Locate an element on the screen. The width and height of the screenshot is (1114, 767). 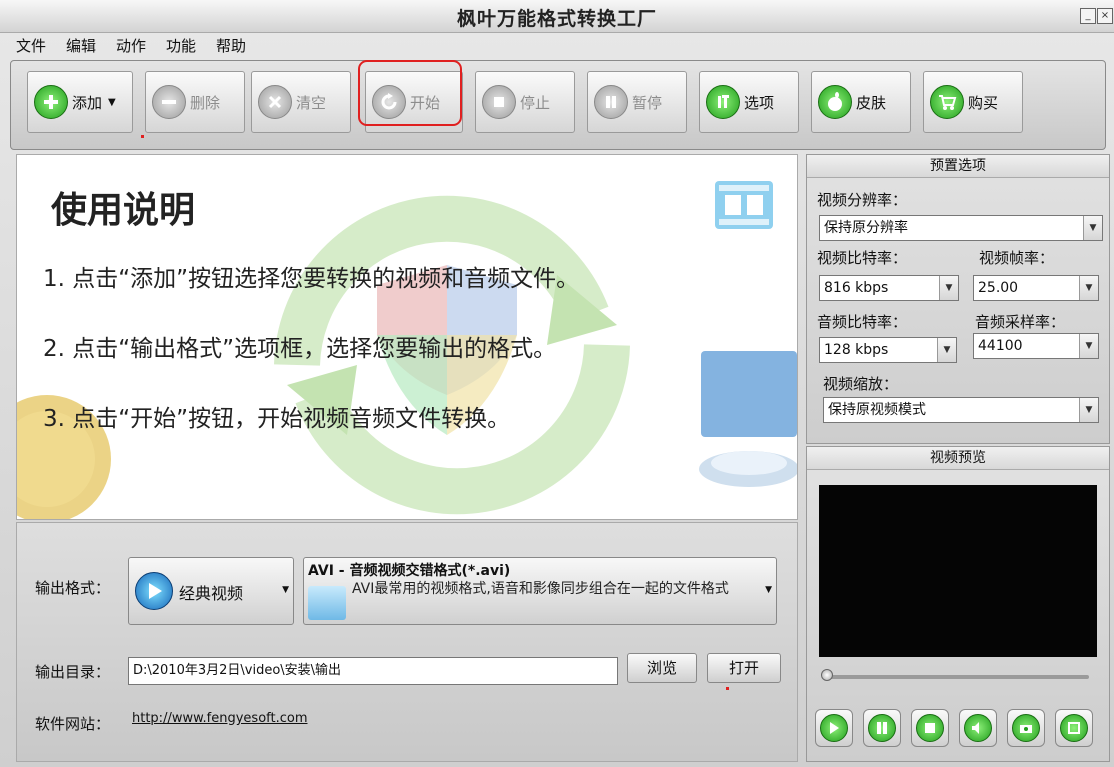
video-preview-screen is located at coordinates (958, 571).